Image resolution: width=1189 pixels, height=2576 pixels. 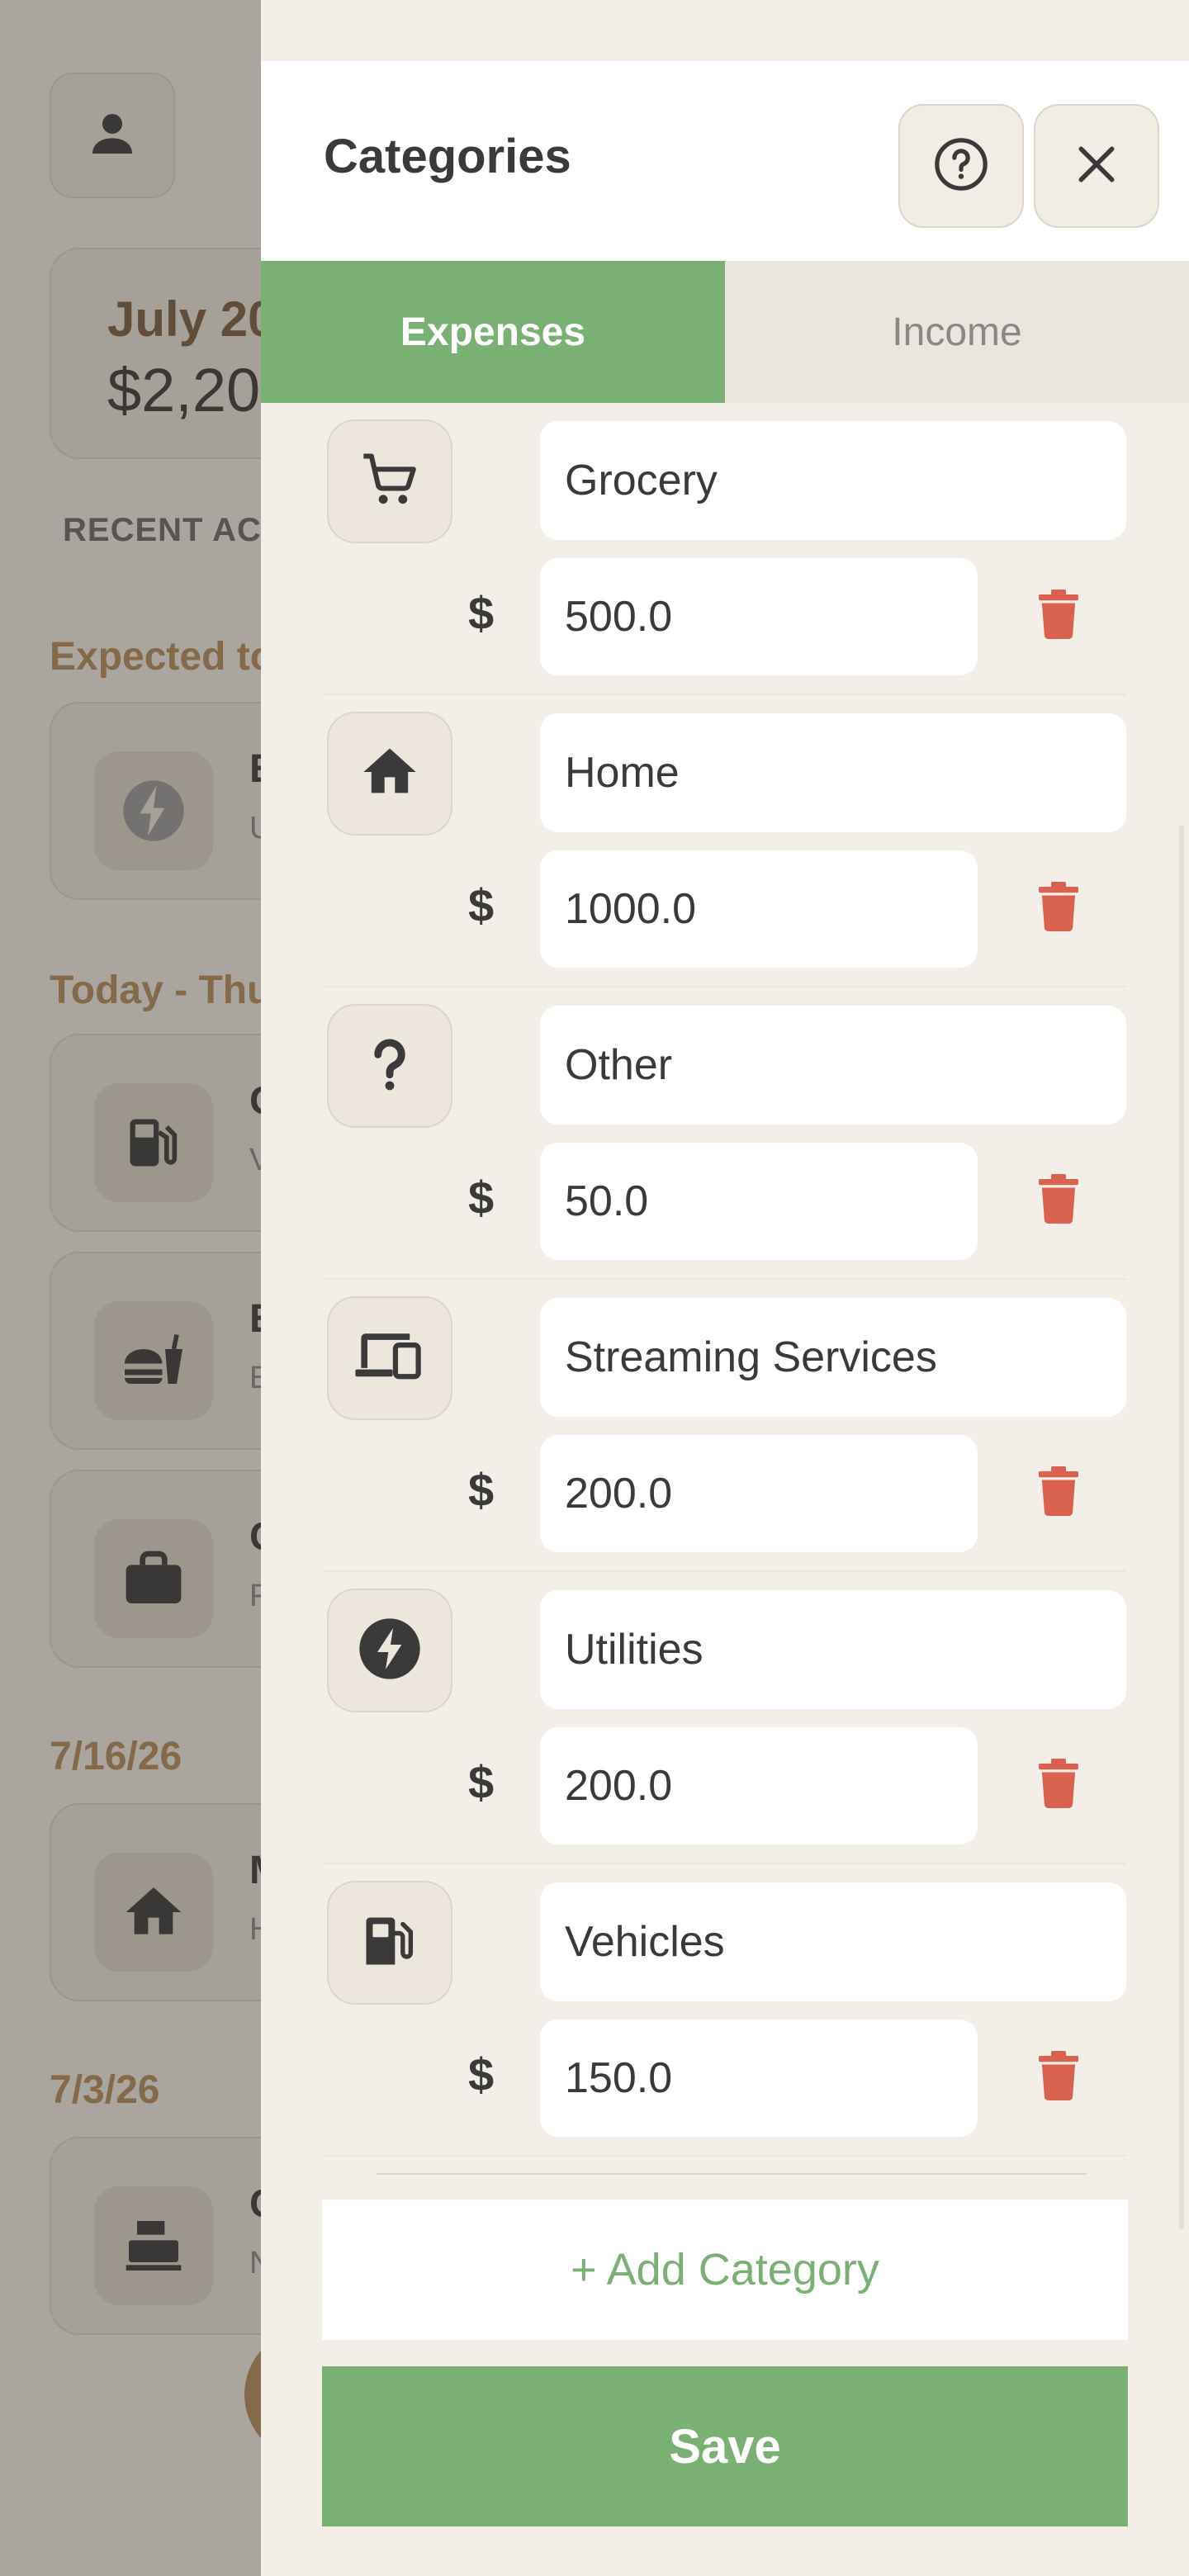 What do you see at coordinates (732, 2174) in the screenshot?
I see `divider` at bounding box center [732, 2174].